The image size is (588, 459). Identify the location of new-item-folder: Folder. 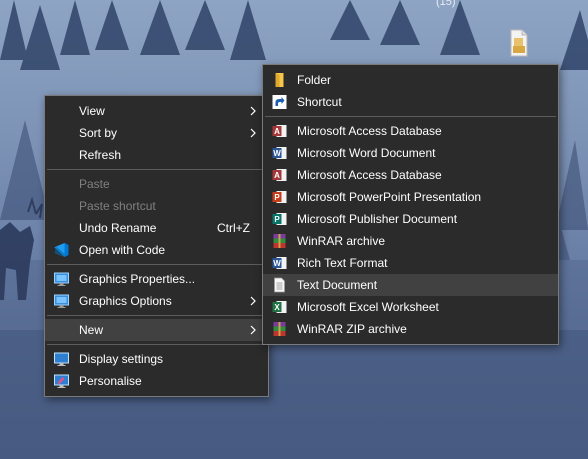
(410, 80).